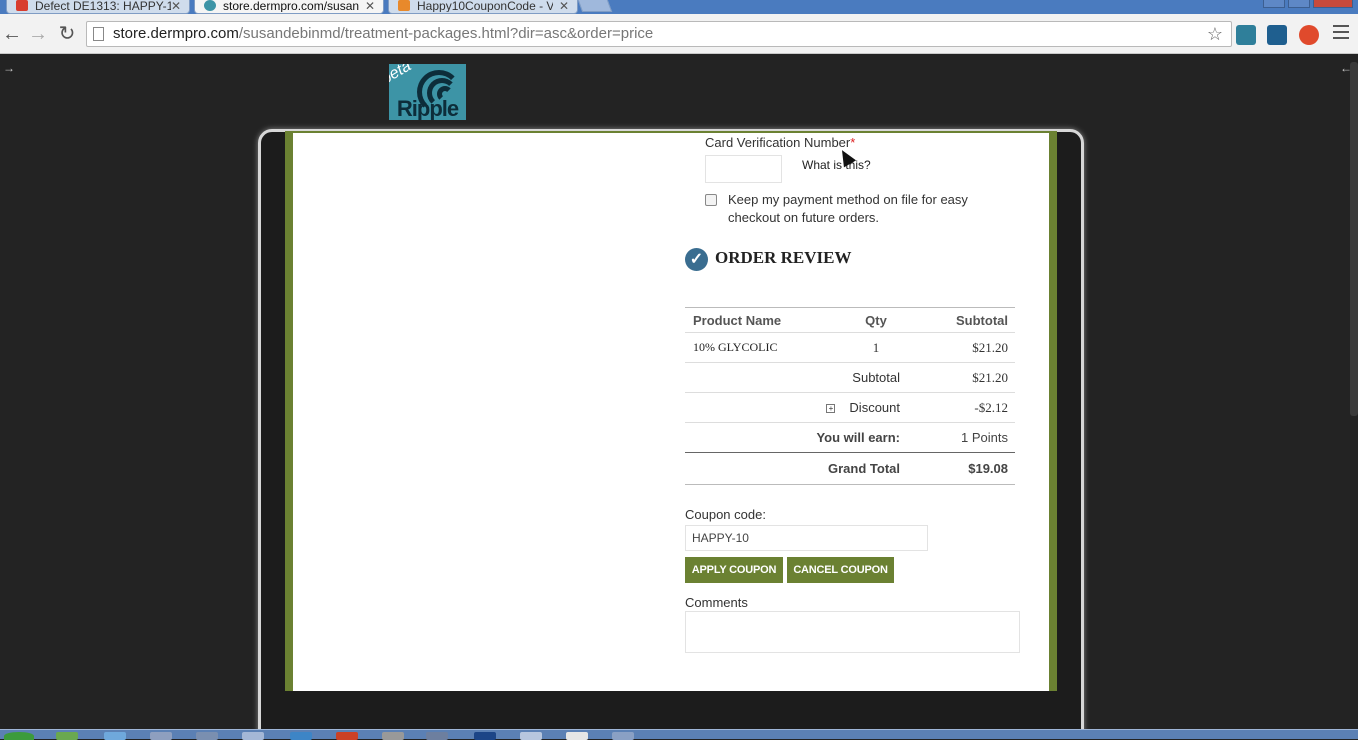 The height and width of the screenshot is (740, 1358). What do you see at coordinates (806, 538) in the screenshot?
I see `coupon-code-input` at bounding box center [806, 538].